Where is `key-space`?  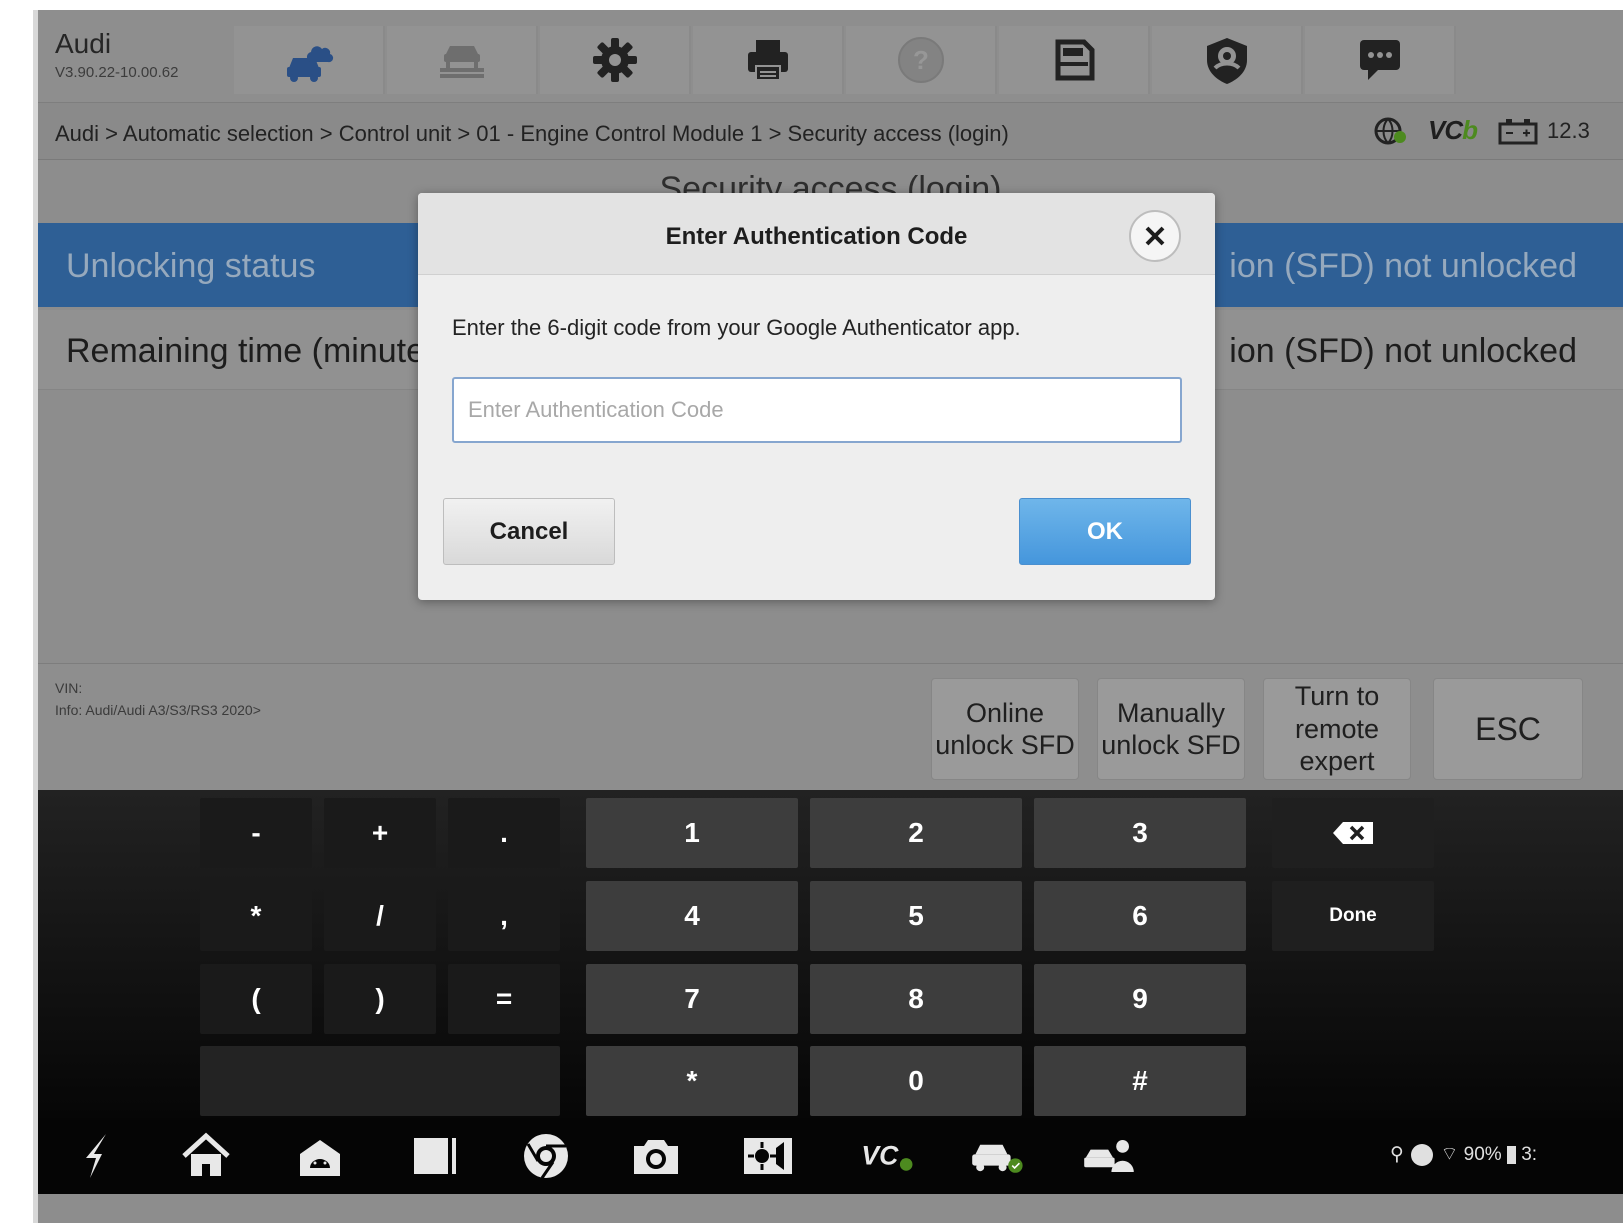
key-space is located at coordinates (380, 1081).